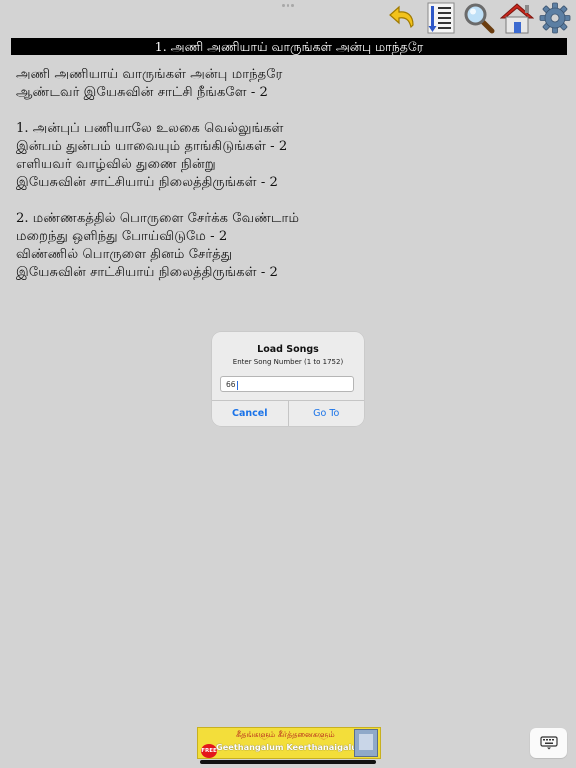  Describe the element at coordinates (285, 734) in the screenshot. I see `banner-tamil-title: கீதங்களும் கீர்த்தனைகளும்` at that location.